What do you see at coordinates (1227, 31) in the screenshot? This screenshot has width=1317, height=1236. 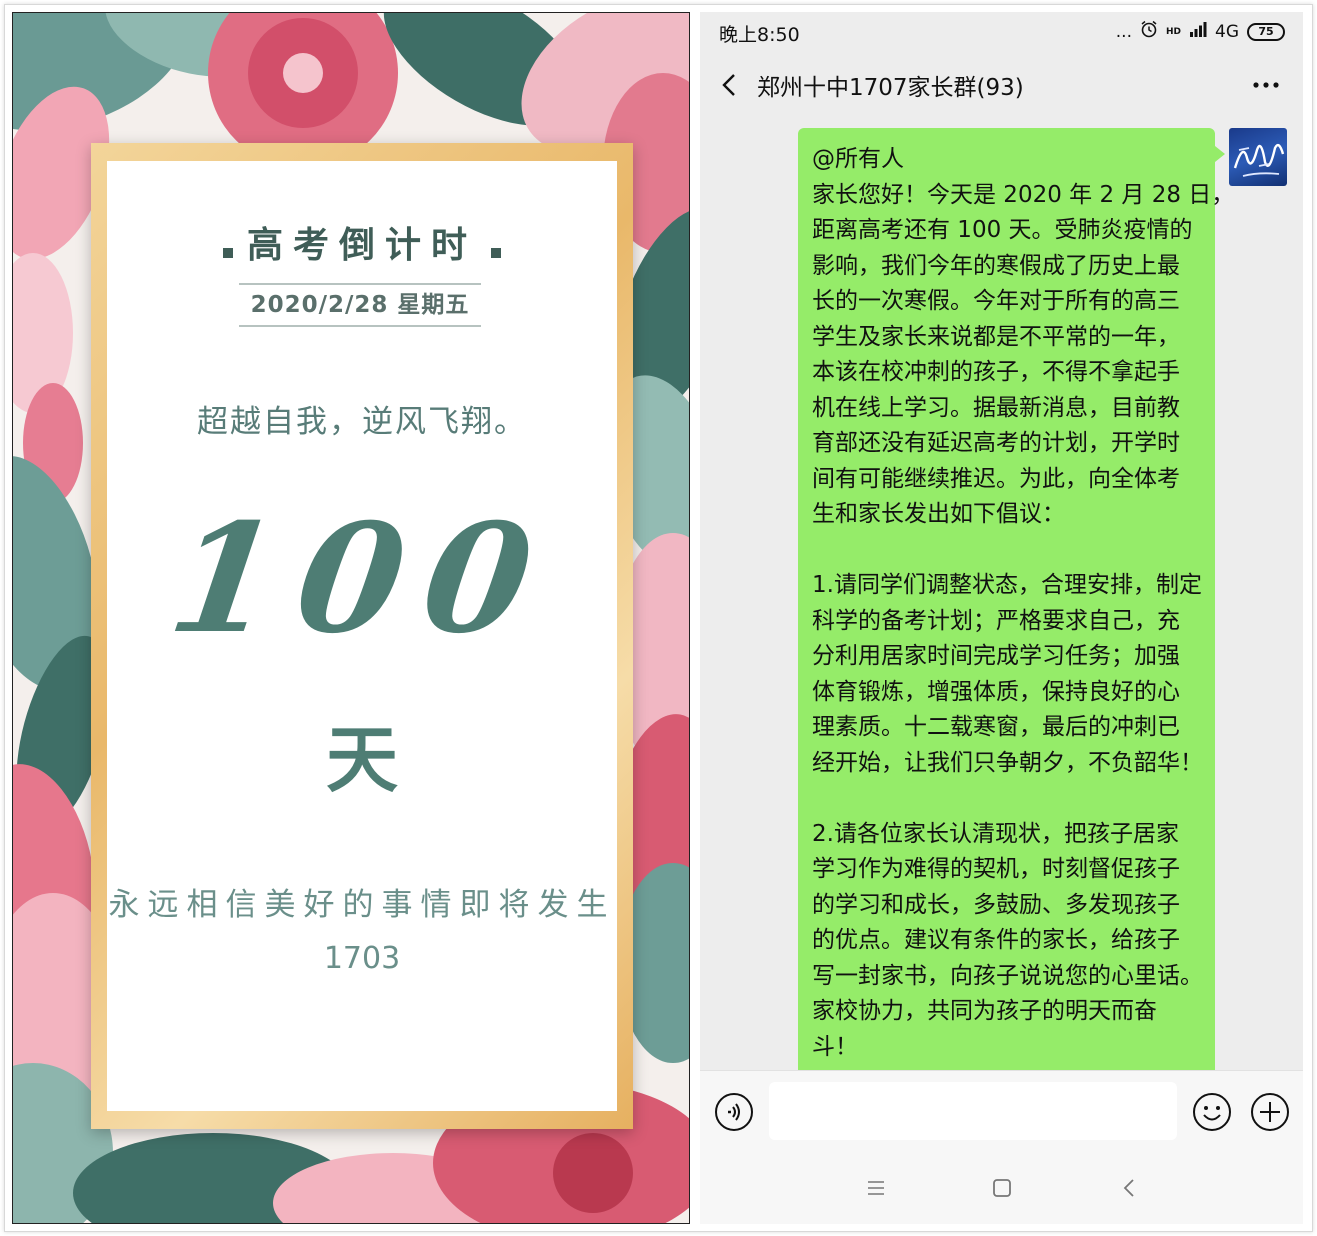 I see `network-type: 4G` at bounding box center [1227, 31].